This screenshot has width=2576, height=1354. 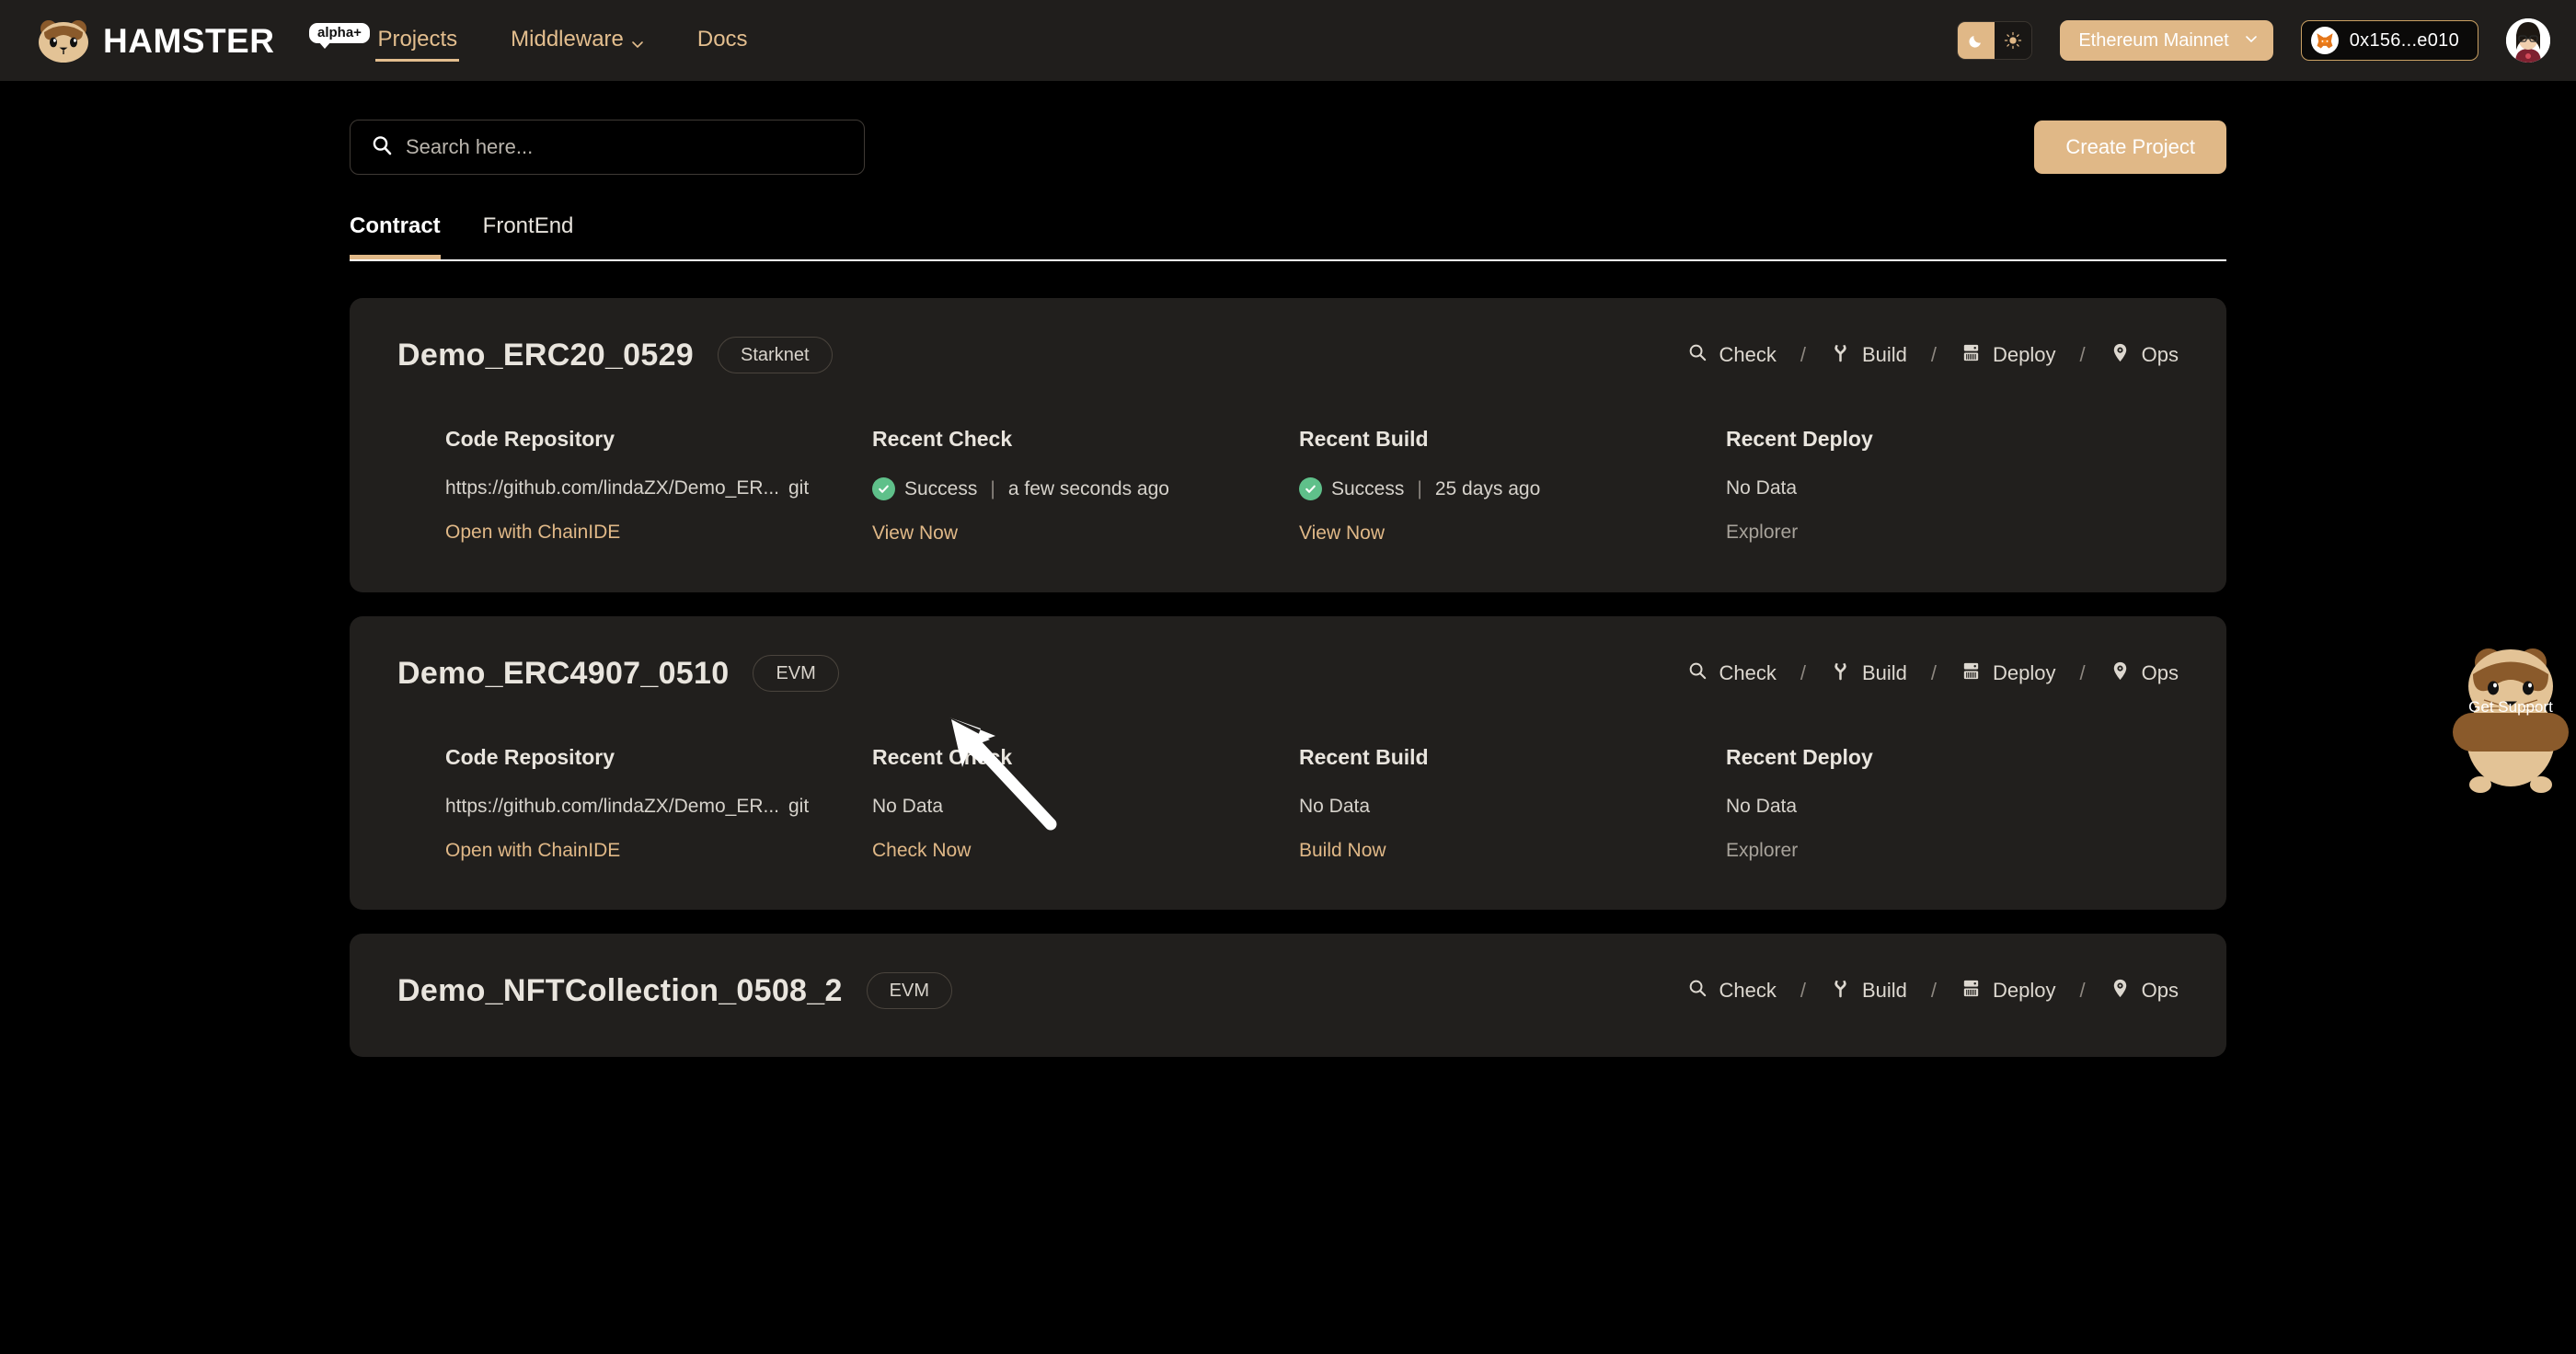 What do you see at coordinates (63, 40) in the screenshot?
I see `hamster-logo-icon` at bounding box center [63, 40].